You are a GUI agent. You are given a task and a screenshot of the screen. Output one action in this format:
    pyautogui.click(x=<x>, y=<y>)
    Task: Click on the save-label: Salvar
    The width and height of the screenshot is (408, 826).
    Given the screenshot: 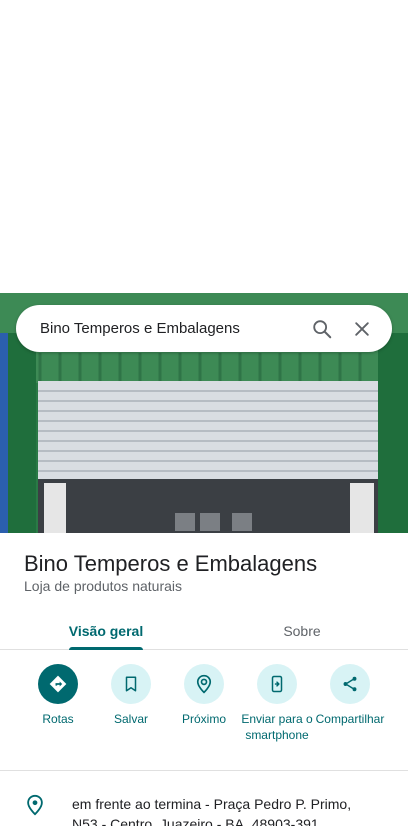 What is the action you would take?
    pyautogui.click(x=130, y=719)
    